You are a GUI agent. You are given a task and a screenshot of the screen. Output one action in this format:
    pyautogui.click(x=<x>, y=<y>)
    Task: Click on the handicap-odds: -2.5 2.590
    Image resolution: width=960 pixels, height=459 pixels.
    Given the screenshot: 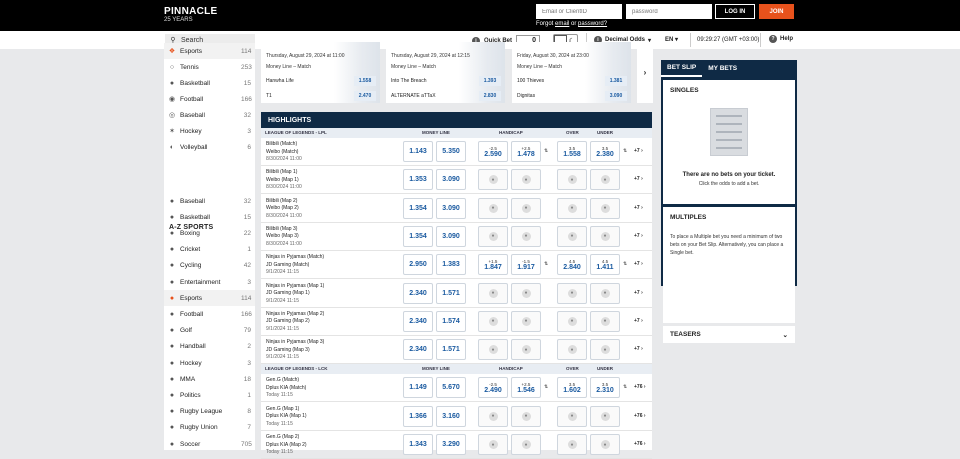 What is the action you would take?
    pyautogui.click(x=493, y=151)
    